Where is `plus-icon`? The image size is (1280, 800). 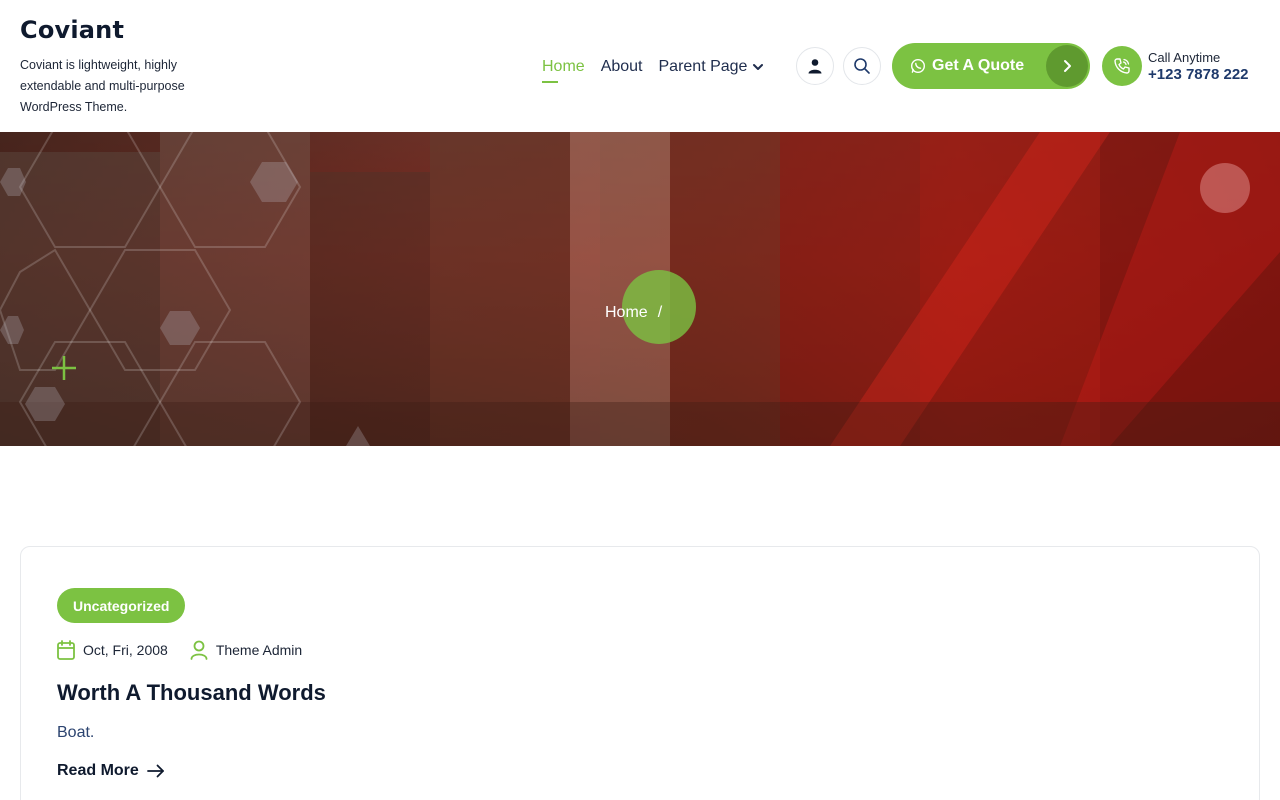
plus-icon is located at coordinates (64, 368).